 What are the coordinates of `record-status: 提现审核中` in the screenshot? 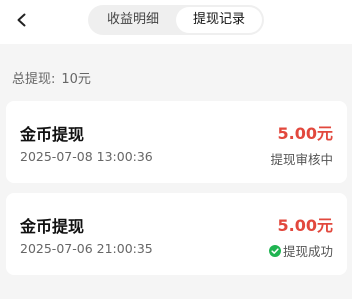 It's located at (301, 158).